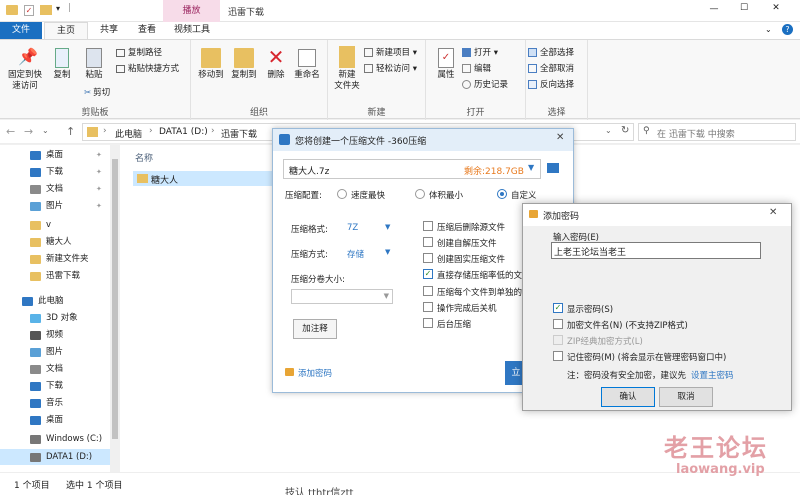 Image resolution: width=800 pixels, height=495 pixels. I want to click on sidebar-item: 文档 ✦, so click(55, 189).